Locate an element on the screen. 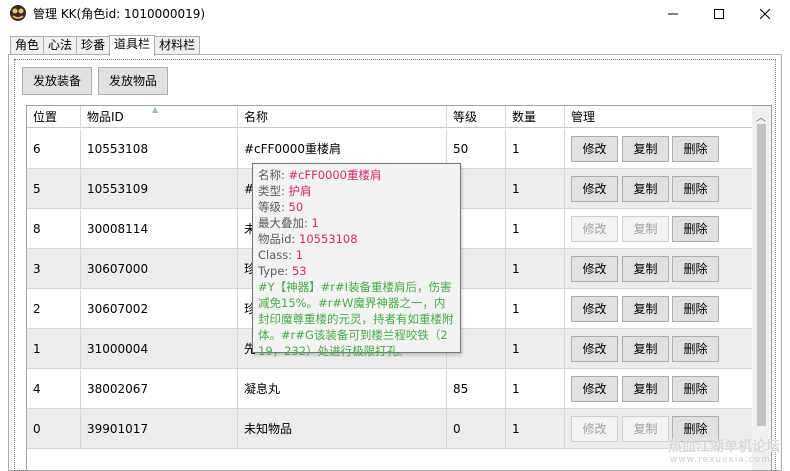 This screenshot has width=790, height=471. tooltip-value: 50 is located at coordinates (296, 207).